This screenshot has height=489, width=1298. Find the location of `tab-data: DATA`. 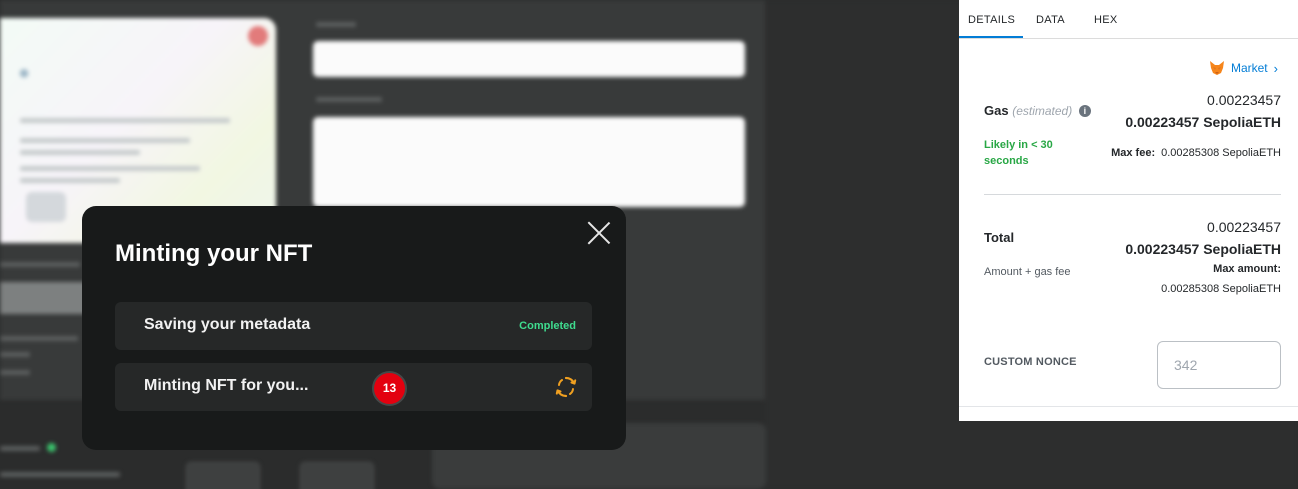

tab-data: DATA is located at coordinates (1050, 20).